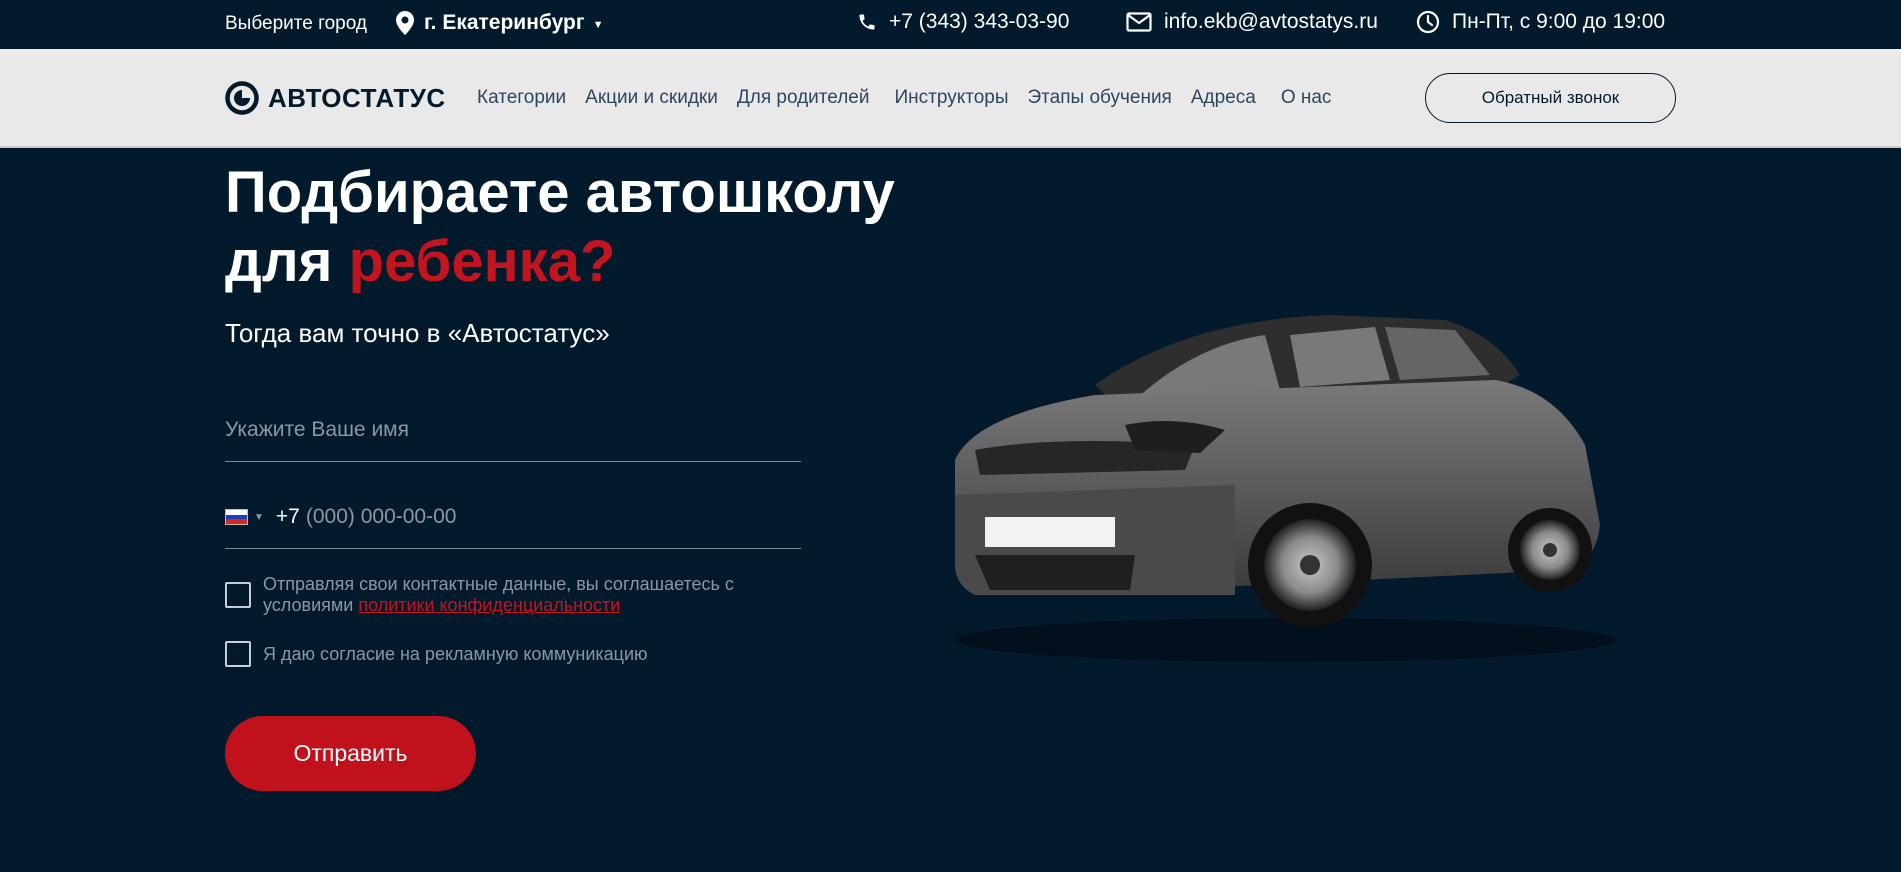  Describe the element at coordinates (350, 753) in the screenshot. I see `submit-button: Отправить` at that location.